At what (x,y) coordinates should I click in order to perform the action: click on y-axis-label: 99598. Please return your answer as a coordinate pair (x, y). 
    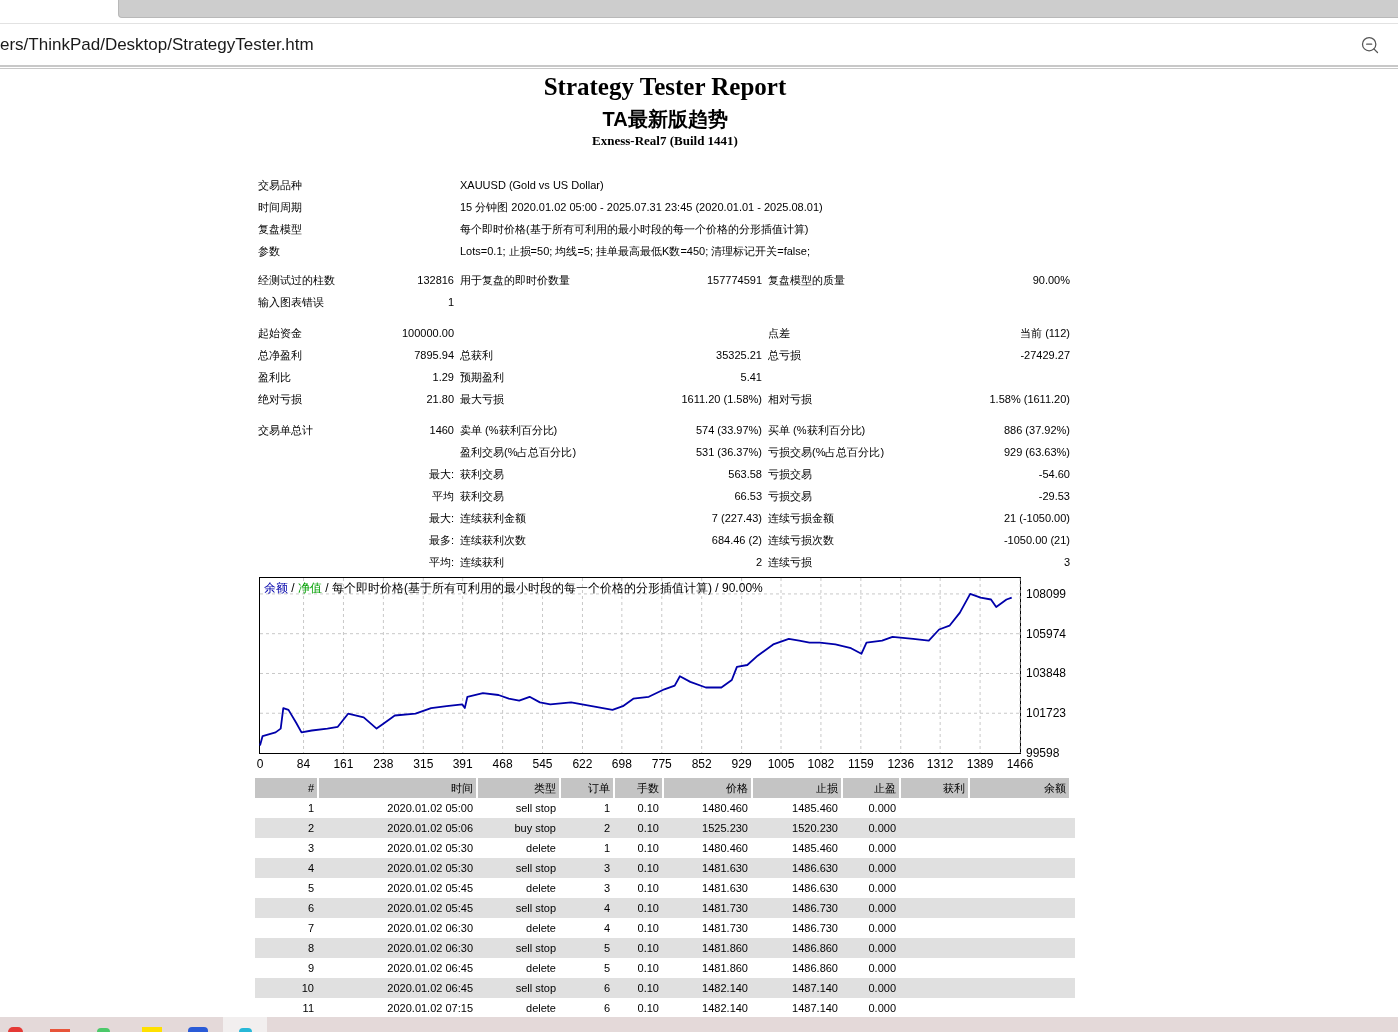
    Looking at the image, I should click on (1043, 753).